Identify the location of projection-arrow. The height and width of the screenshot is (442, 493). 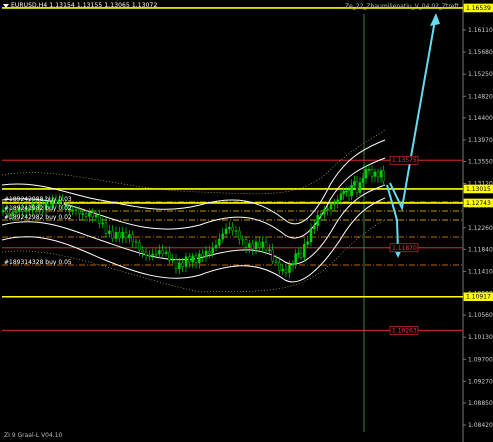
(413, 135).